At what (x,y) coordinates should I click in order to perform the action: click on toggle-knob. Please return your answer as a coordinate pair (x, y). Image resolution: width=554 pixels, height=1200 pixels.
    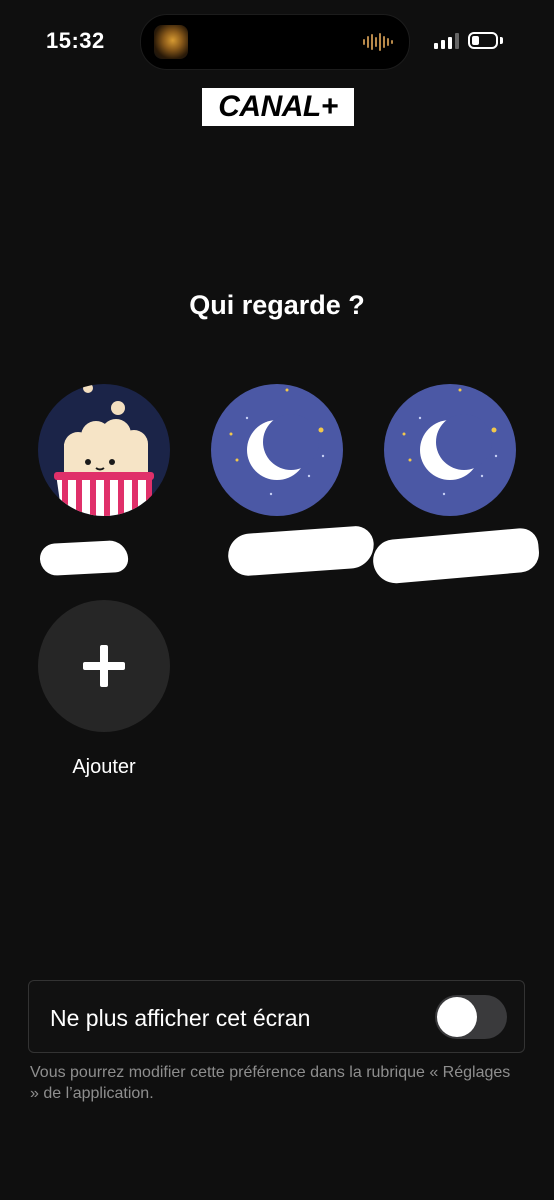
    Looking at the image, I should click on (457, 1017).